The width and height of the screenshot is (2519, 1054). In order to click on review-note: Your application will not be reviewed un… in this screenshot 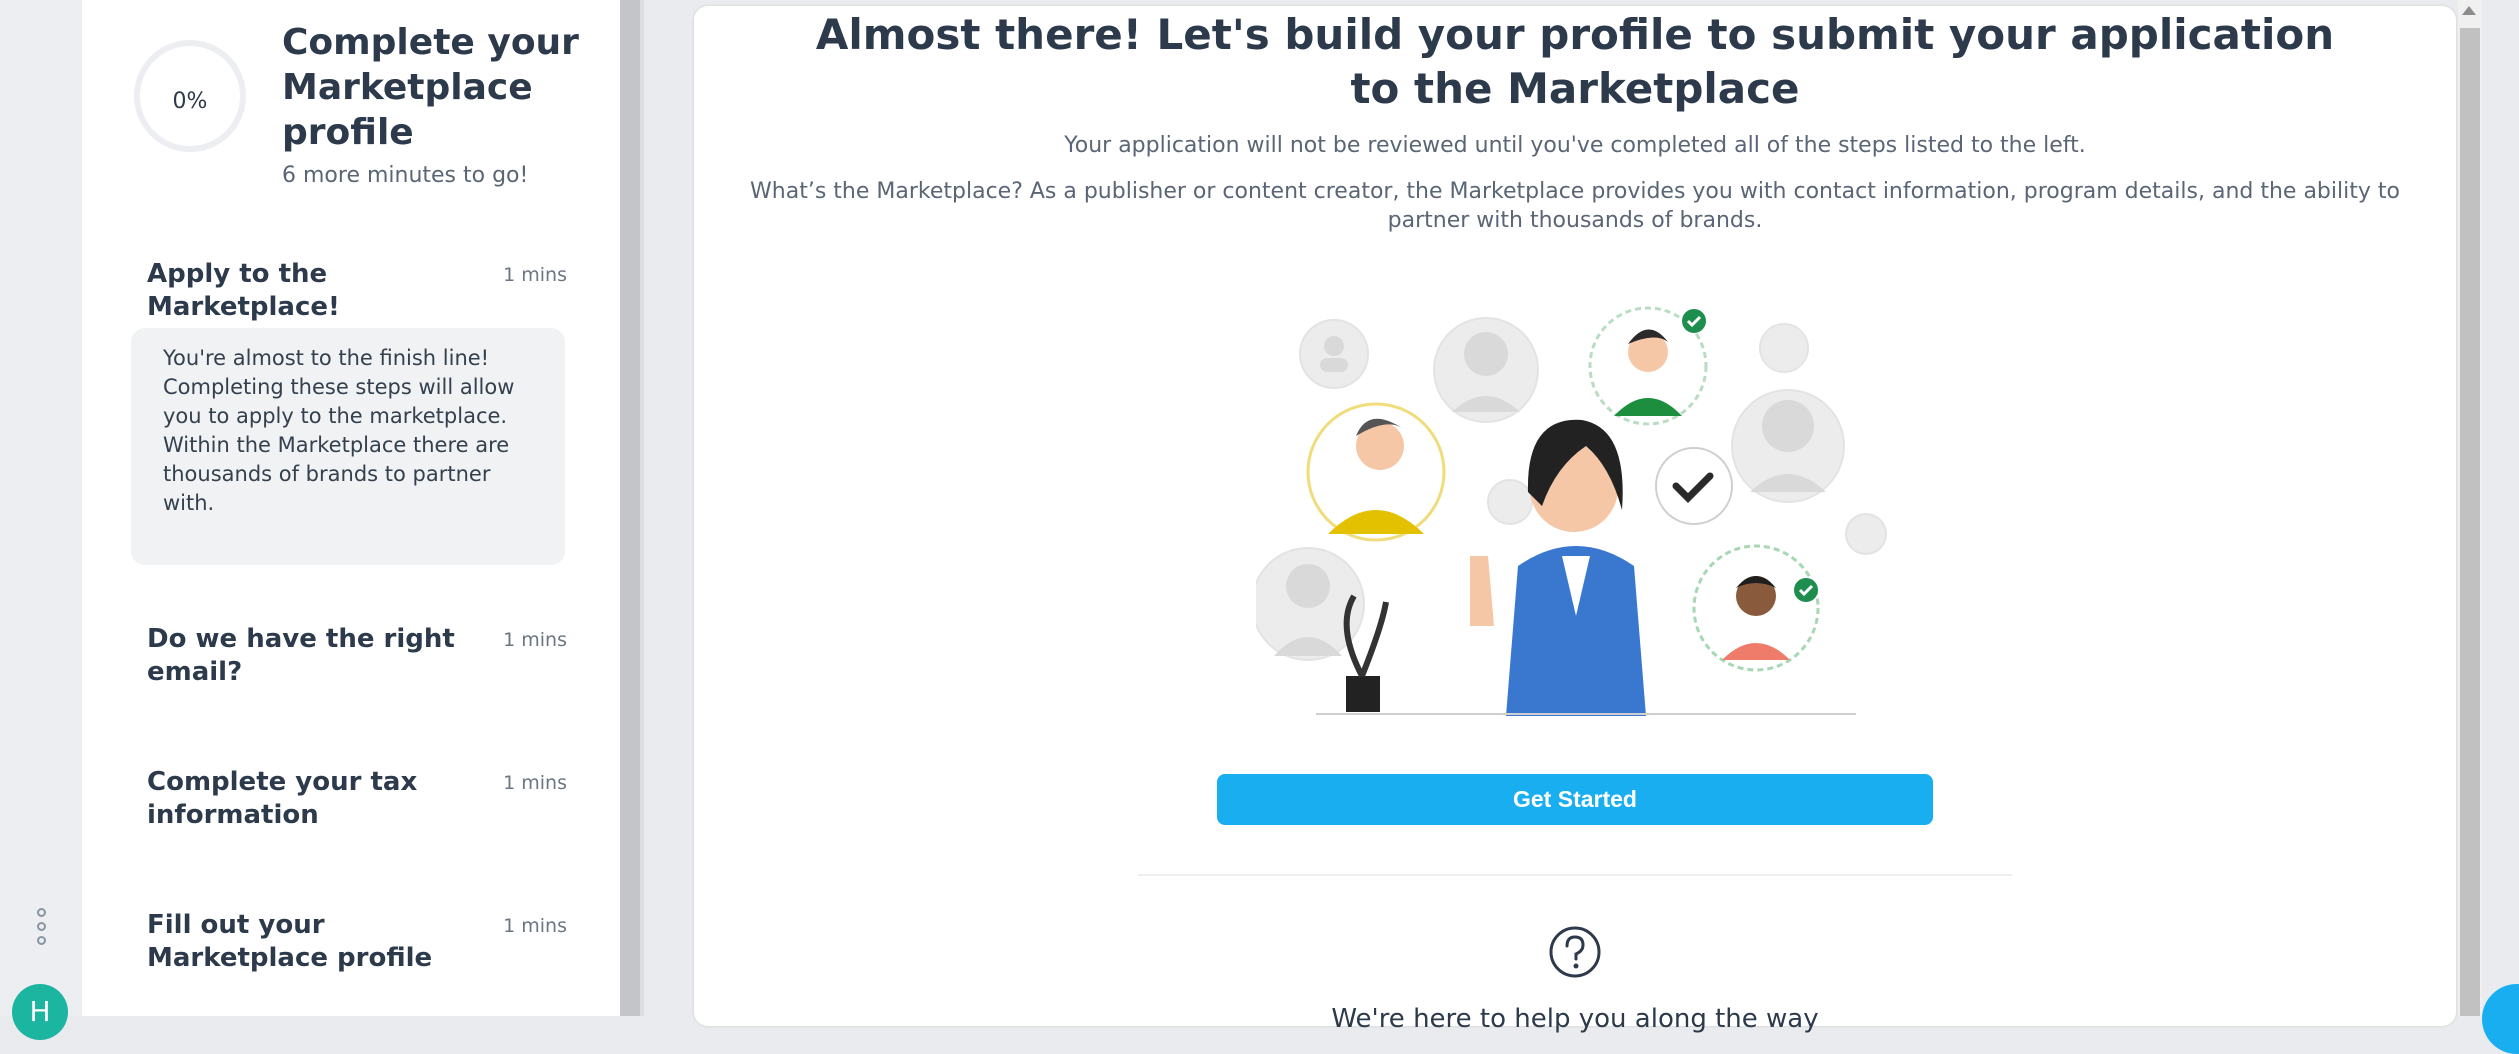, I will do `click(1575, 145)`.